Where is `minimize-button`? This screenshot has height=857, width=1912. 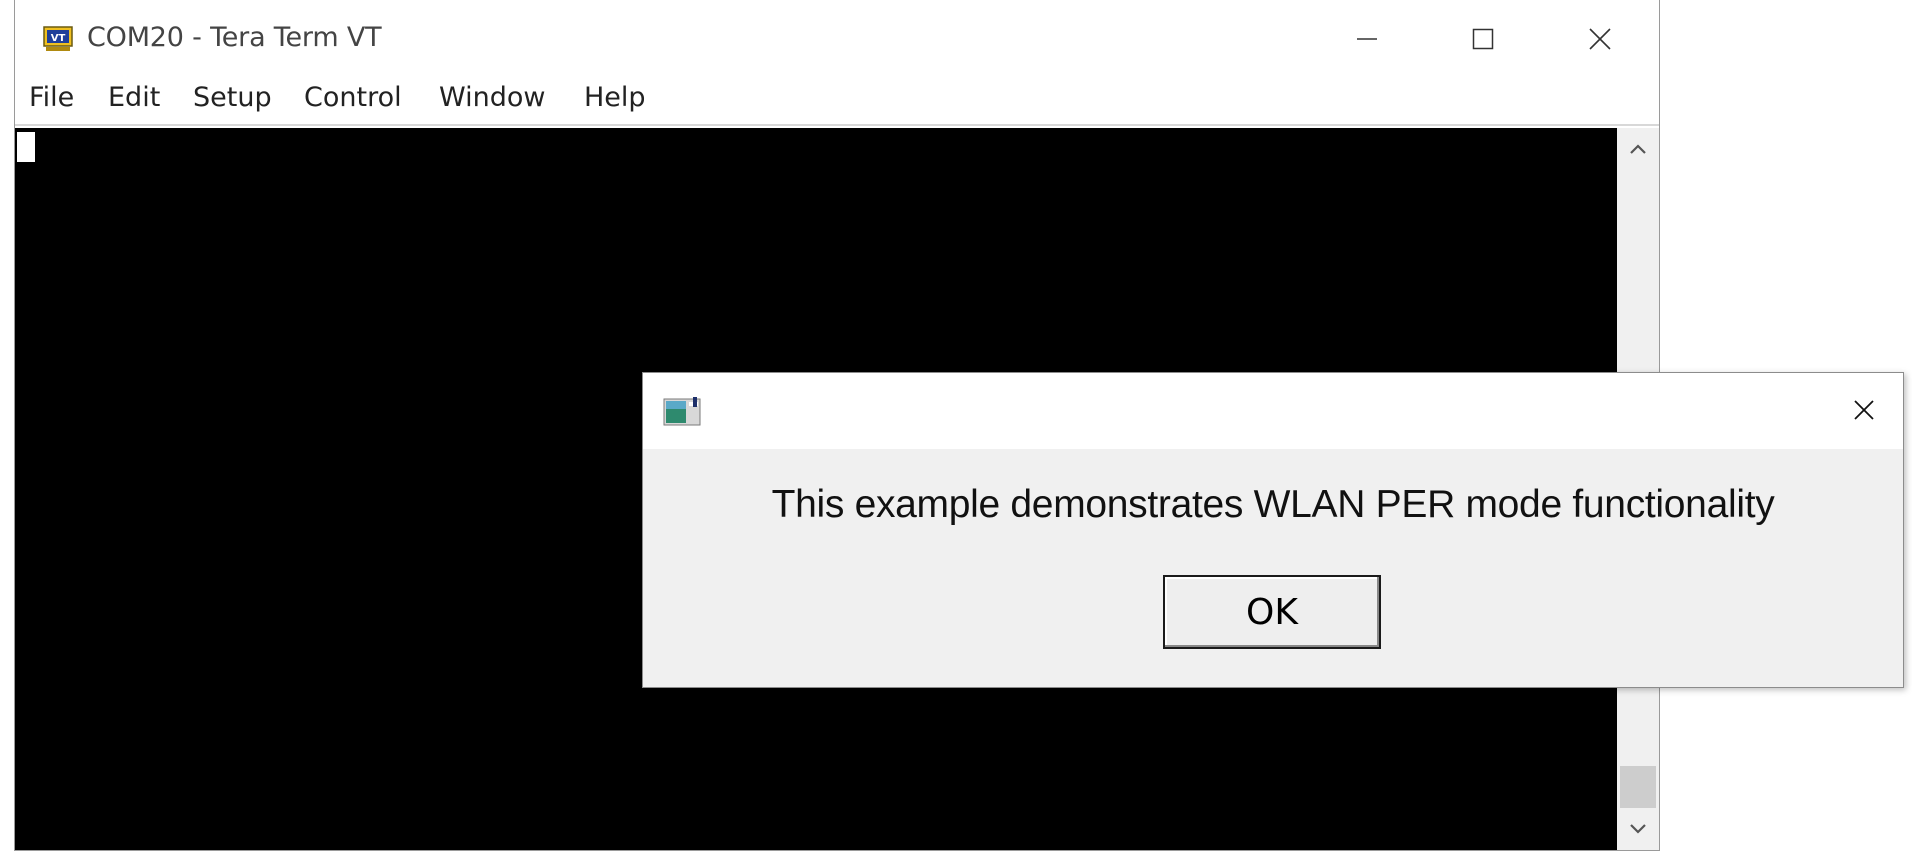 minimize-button is located at coordinates (1367, 39).